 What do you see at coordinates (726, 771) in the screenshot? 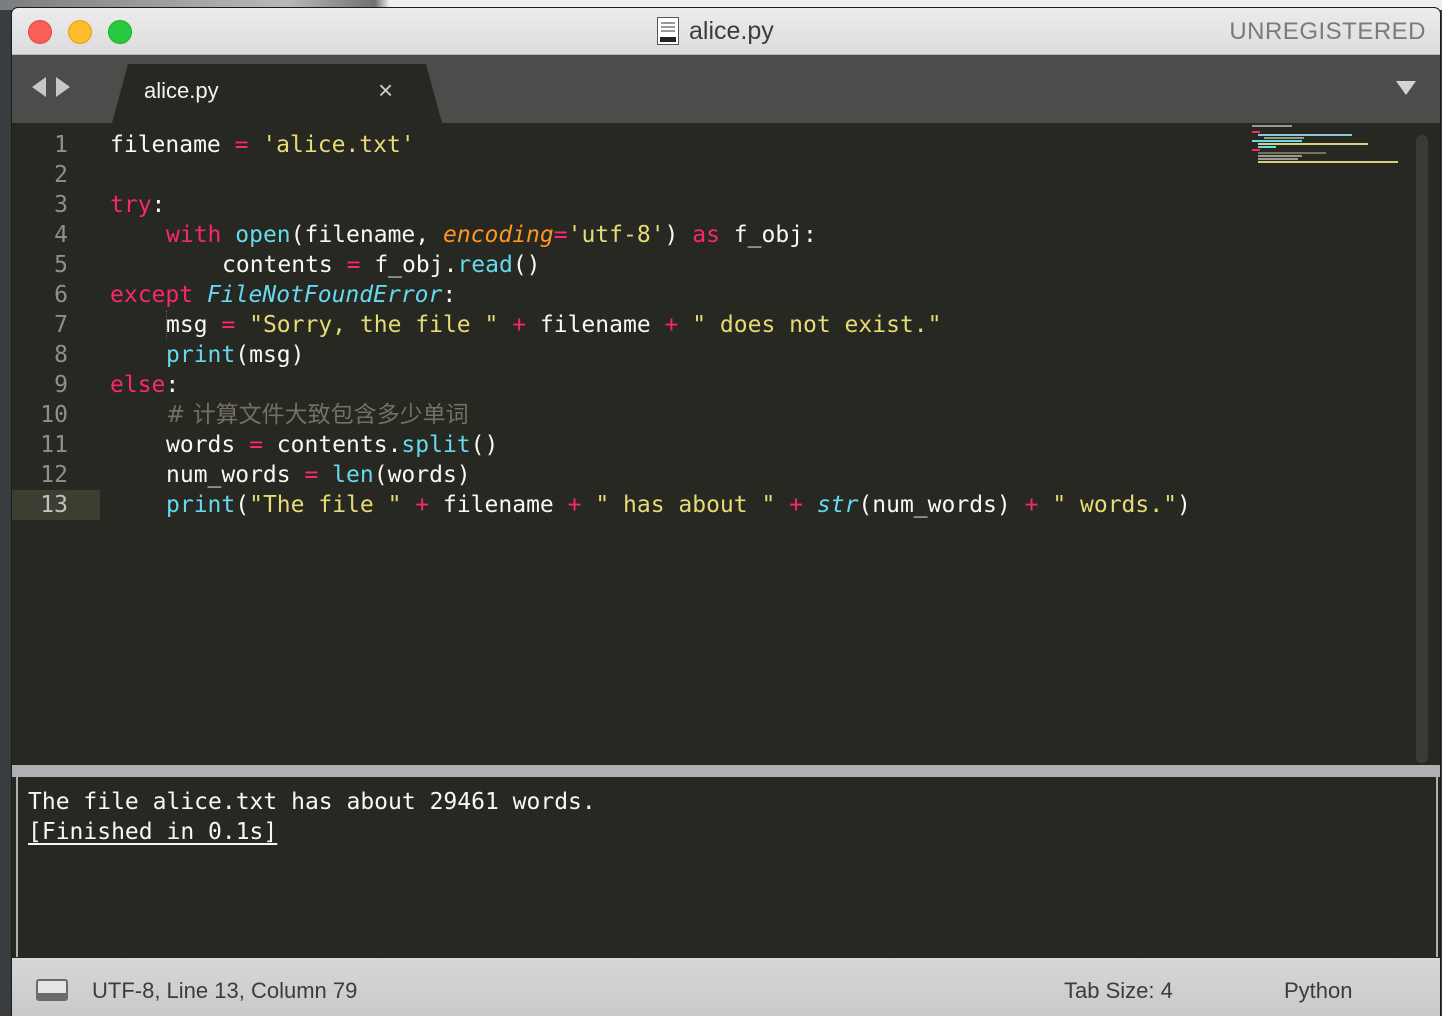
I see `panel-divider` at bounding box center [726, 771].